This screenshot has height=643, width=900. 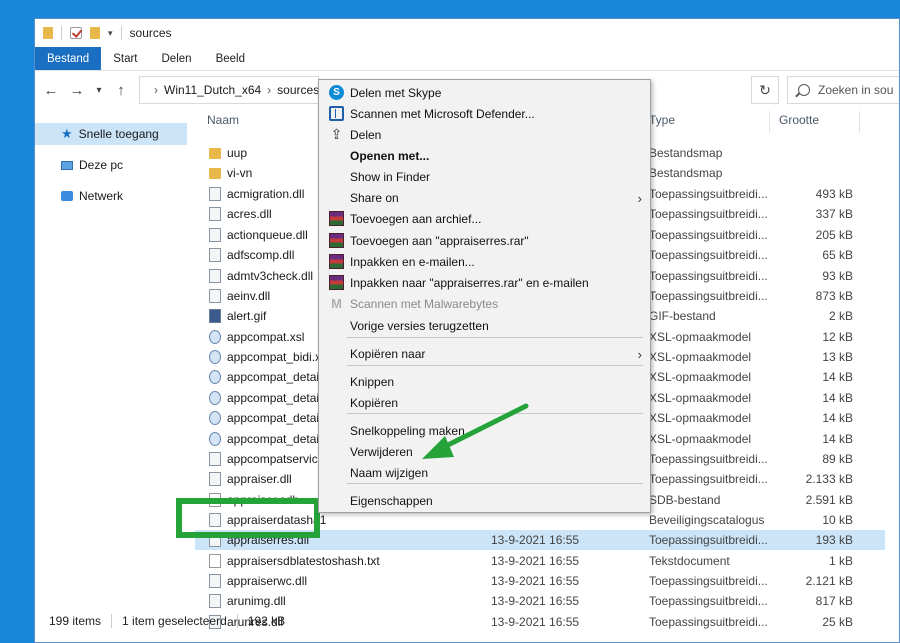 What do you see at coordinates (298, 90) in the screenshot?
I see `breadcrumb-sources: sources` at bounding box center [298, 90].